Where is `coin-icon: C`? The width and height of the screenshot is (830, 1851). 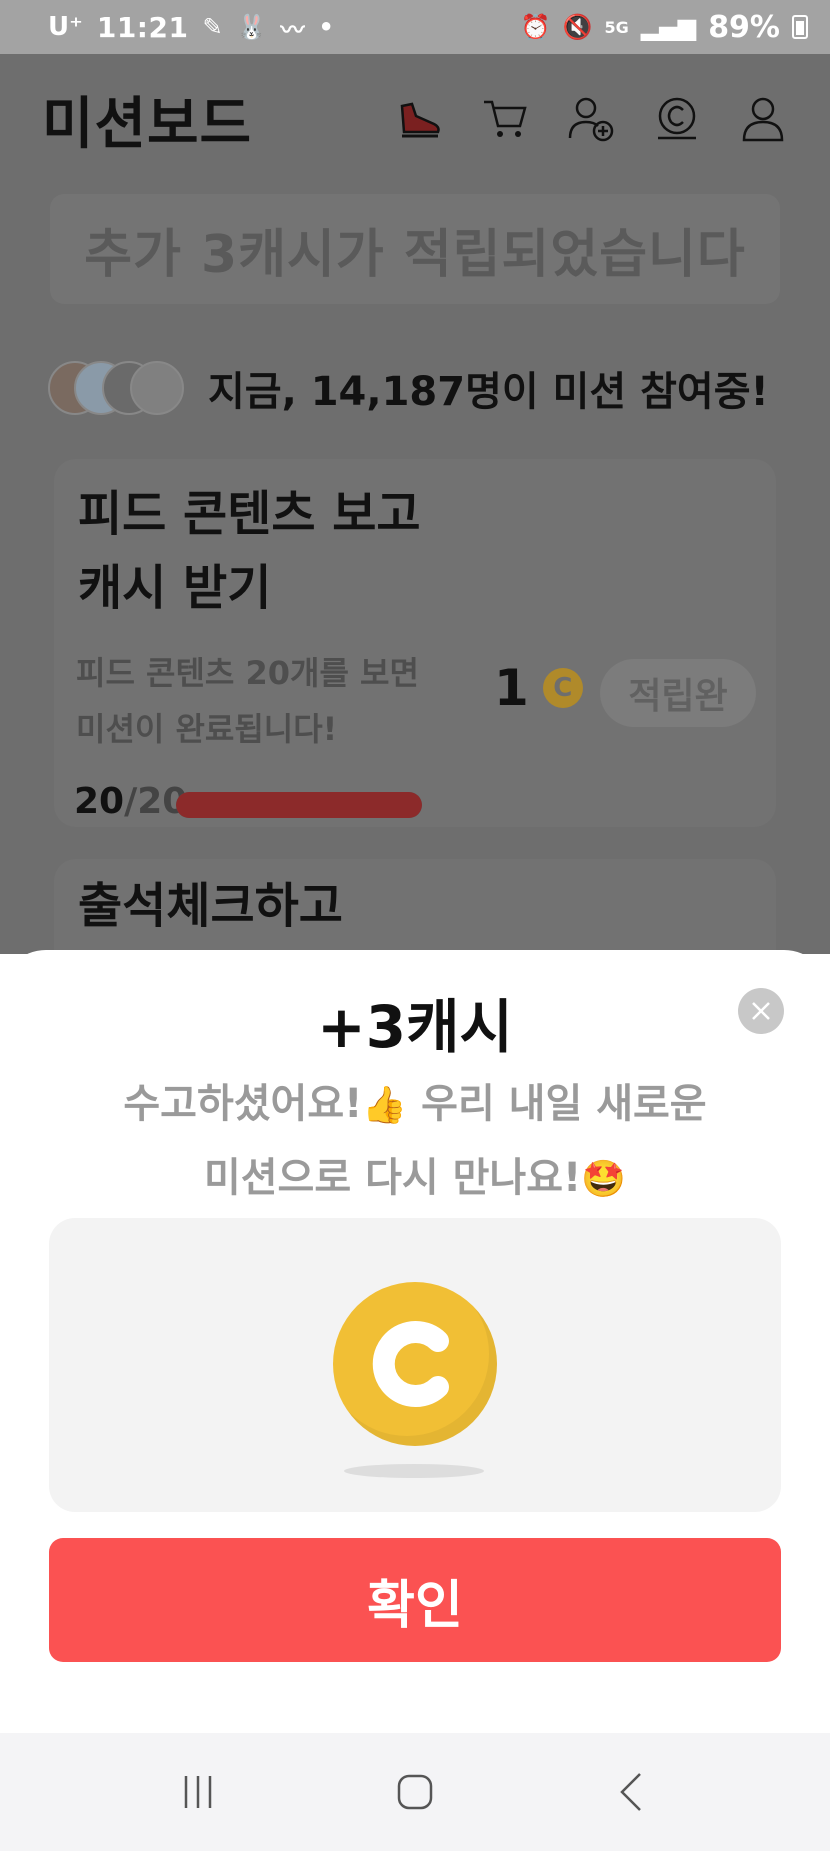 coin-icon: C is located at coordinates (562, 688).